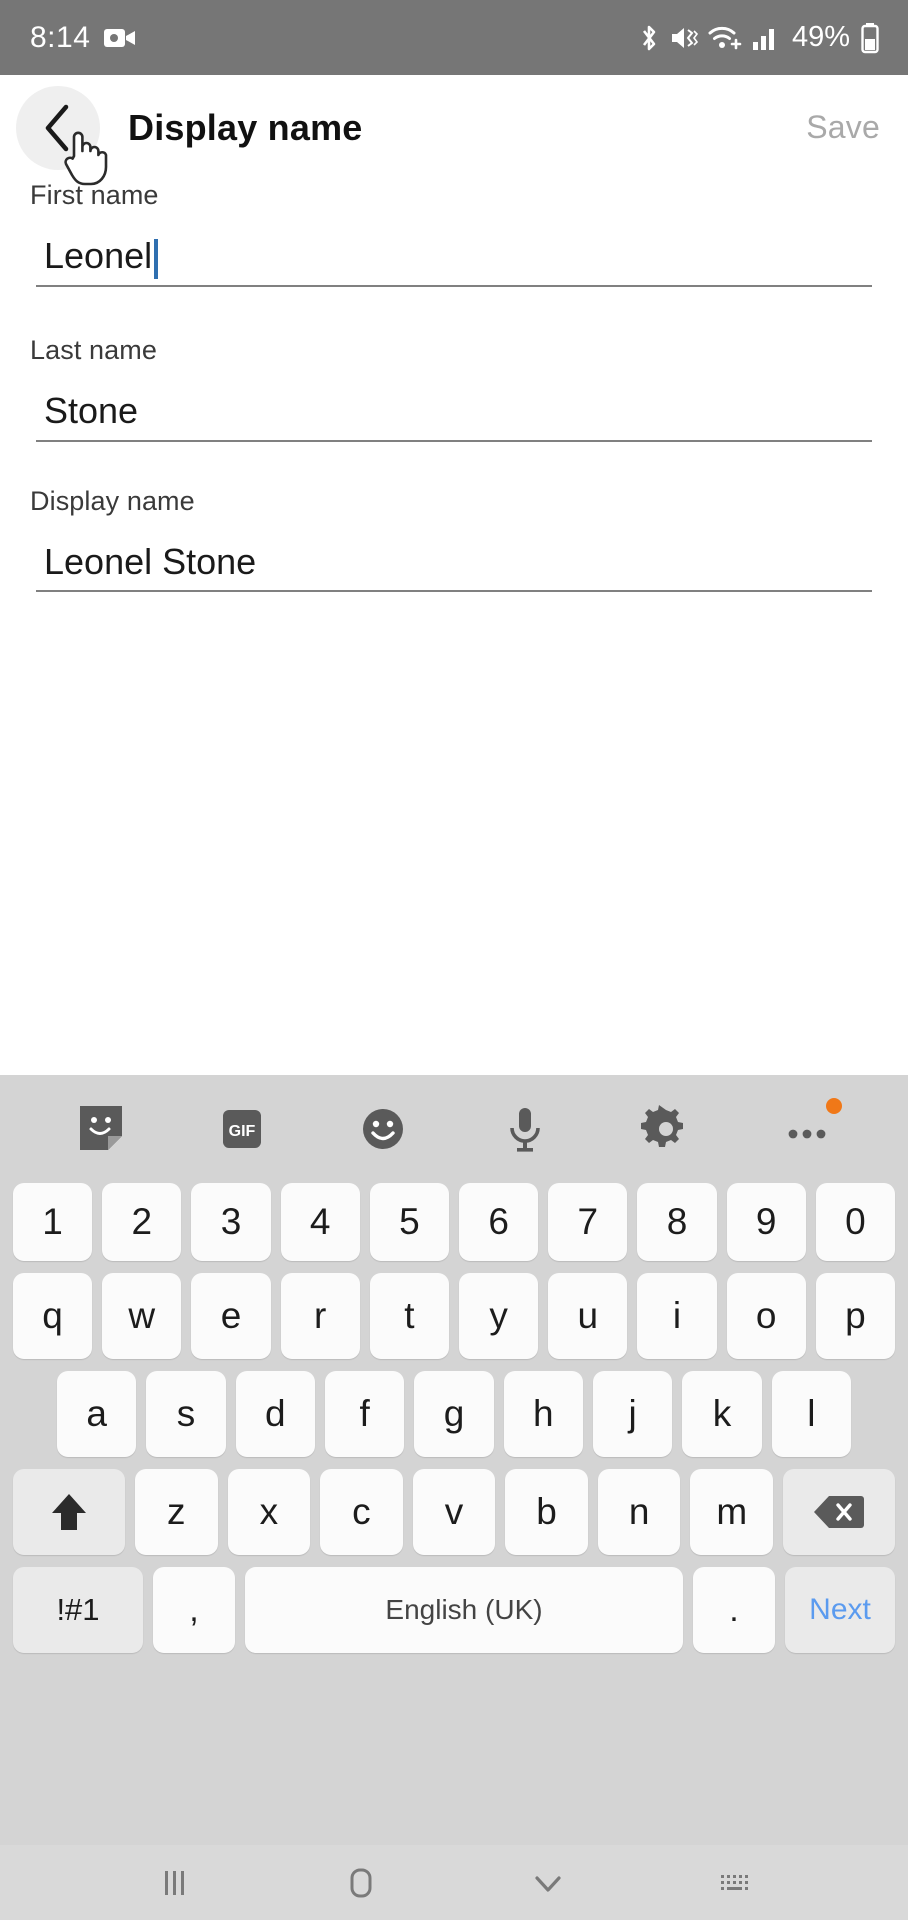 The image size is (908, 1920). I want to click on key-m: m, so click(732, 1512).